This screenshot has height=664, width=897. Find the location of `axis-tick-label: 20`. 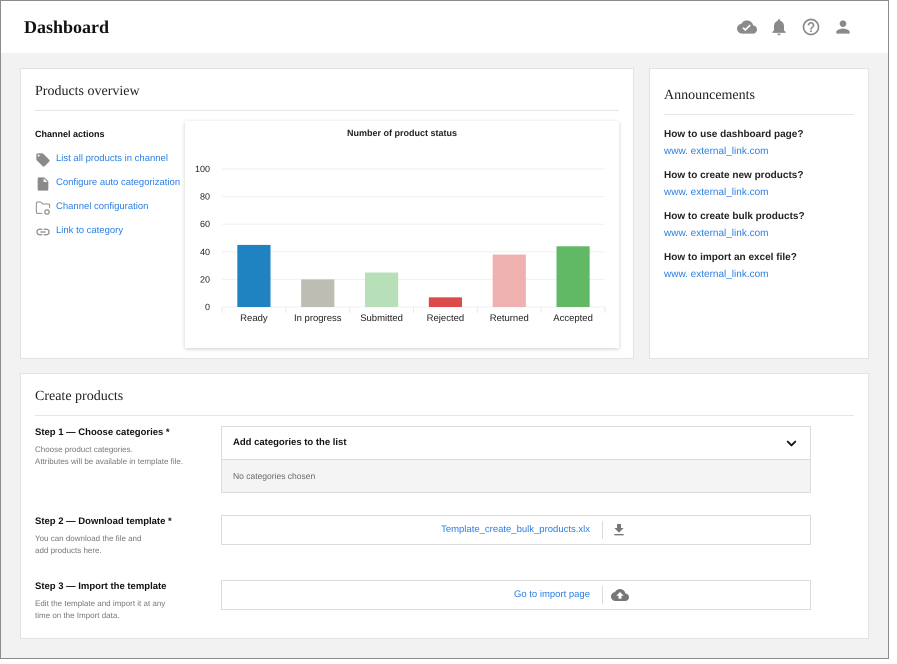

axis-tick-label: 20 is located at coordinates (205, 279).